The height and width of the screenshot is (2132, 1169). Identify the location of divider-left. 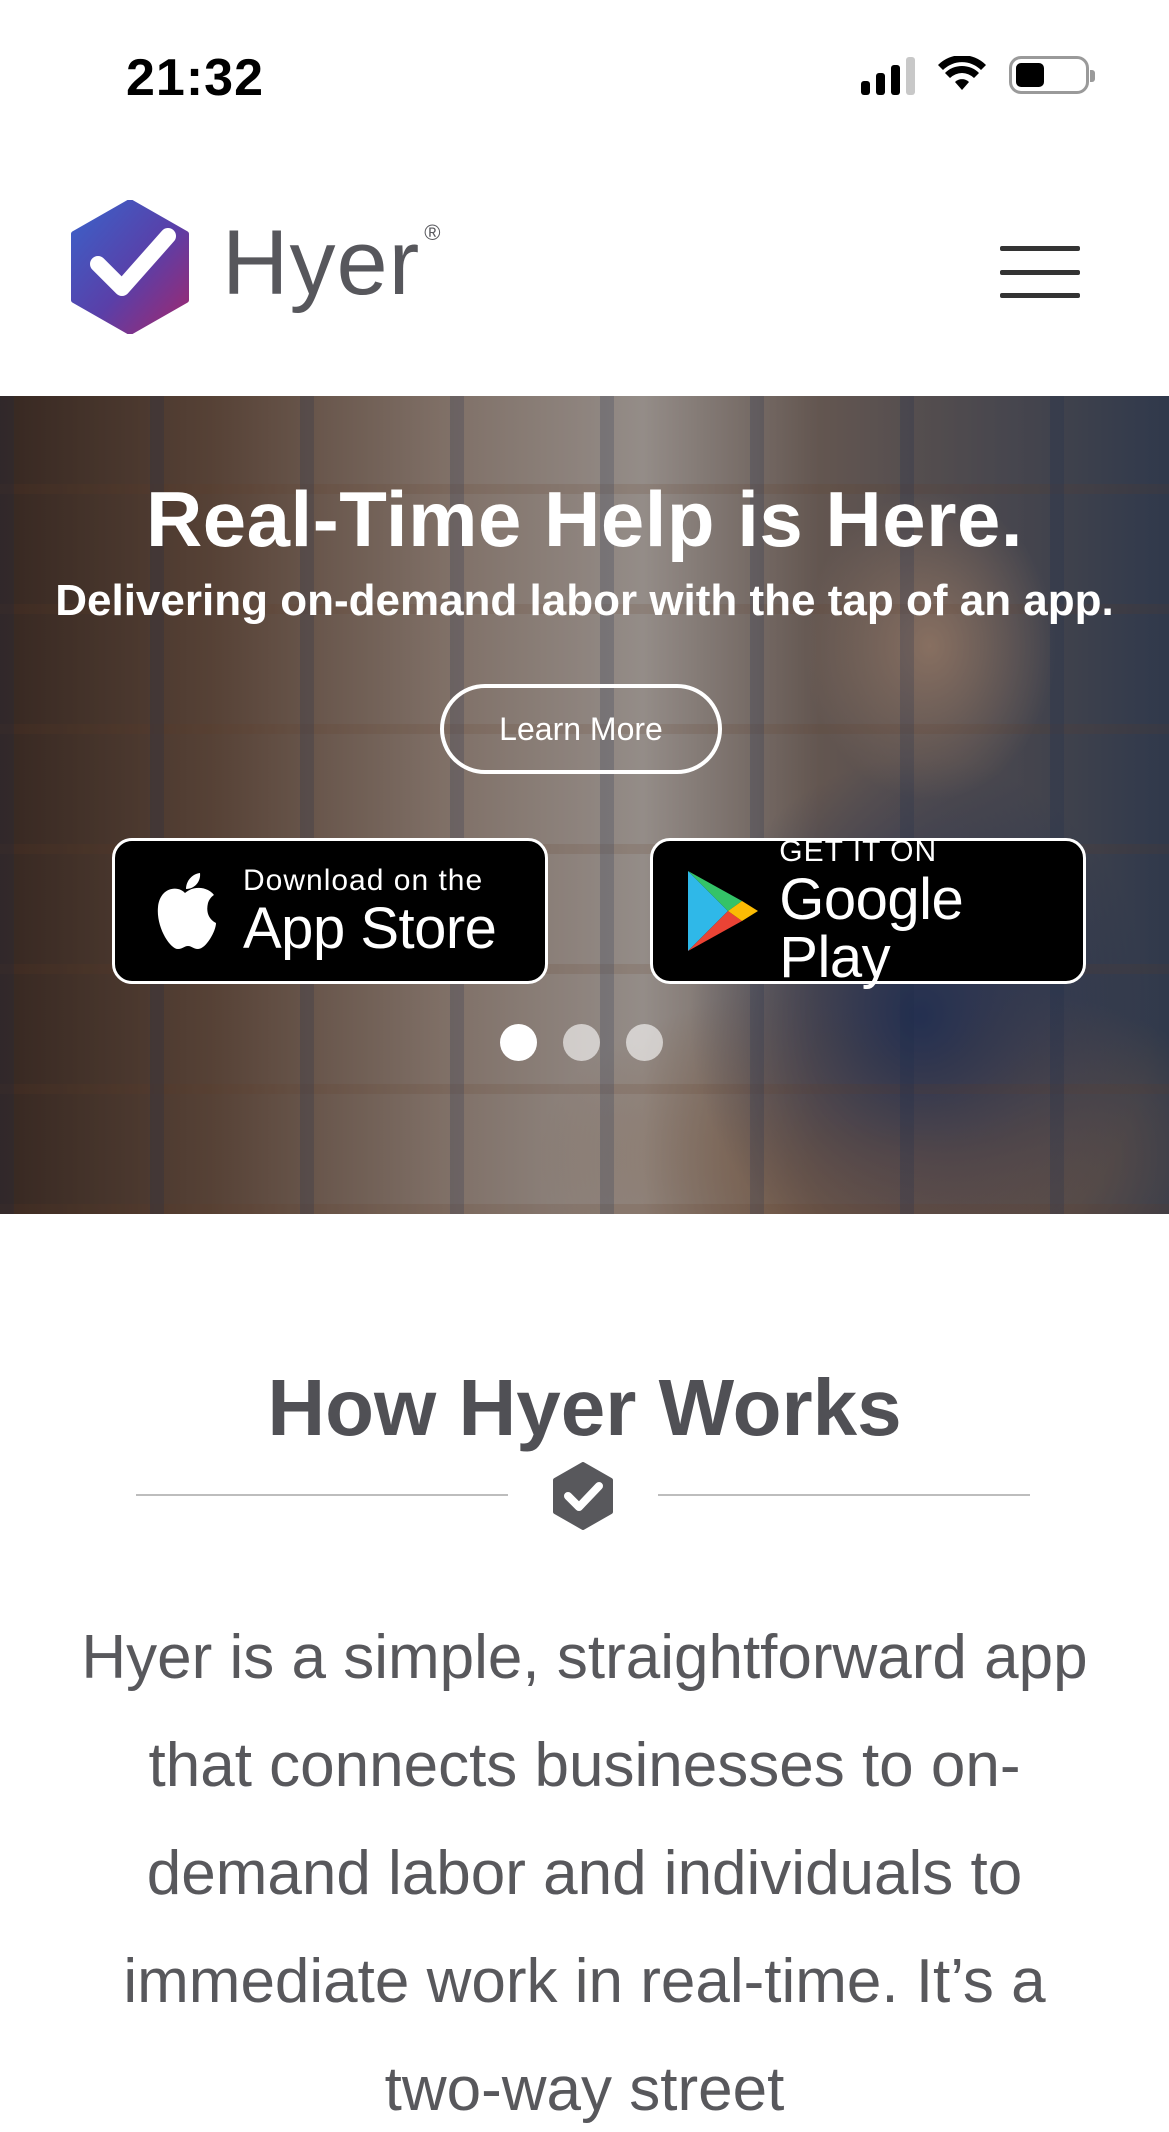
(322, 1495).